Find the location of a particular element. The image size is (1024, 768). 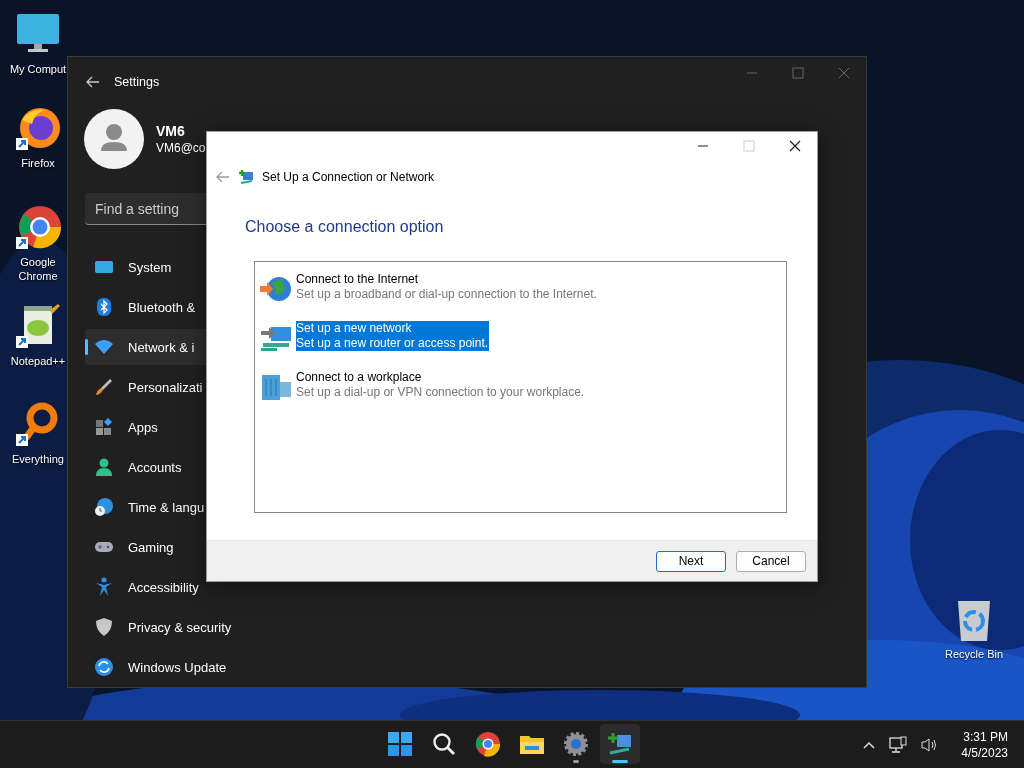

window-title: Settings is located at coordinates (137, 82).